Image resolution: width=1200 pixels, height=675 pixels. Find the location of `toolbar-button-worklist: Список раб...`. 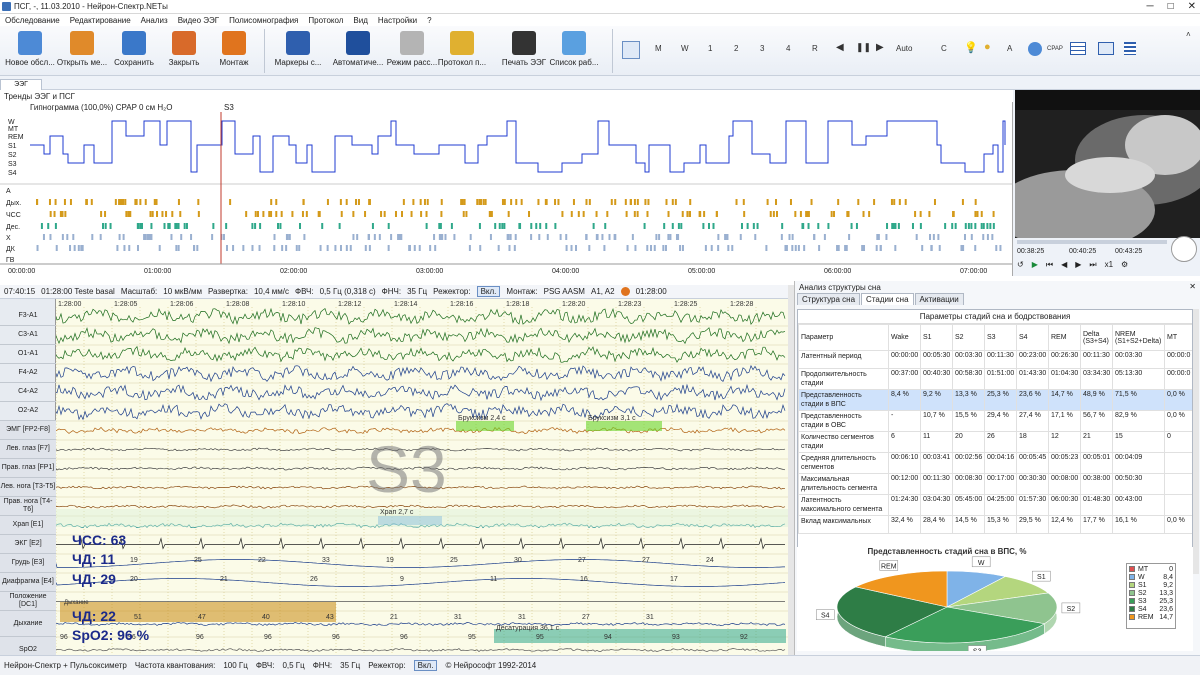

toolbar-button-worklist: Список раб... is located at coordinates (574, 51).